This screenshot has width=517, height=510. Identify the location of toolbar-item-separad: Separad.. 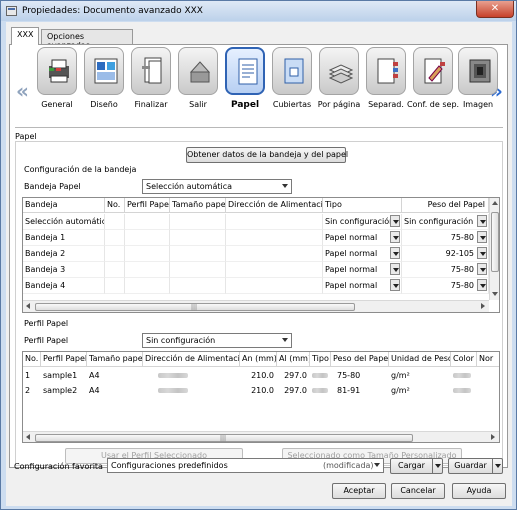
(386, 86).